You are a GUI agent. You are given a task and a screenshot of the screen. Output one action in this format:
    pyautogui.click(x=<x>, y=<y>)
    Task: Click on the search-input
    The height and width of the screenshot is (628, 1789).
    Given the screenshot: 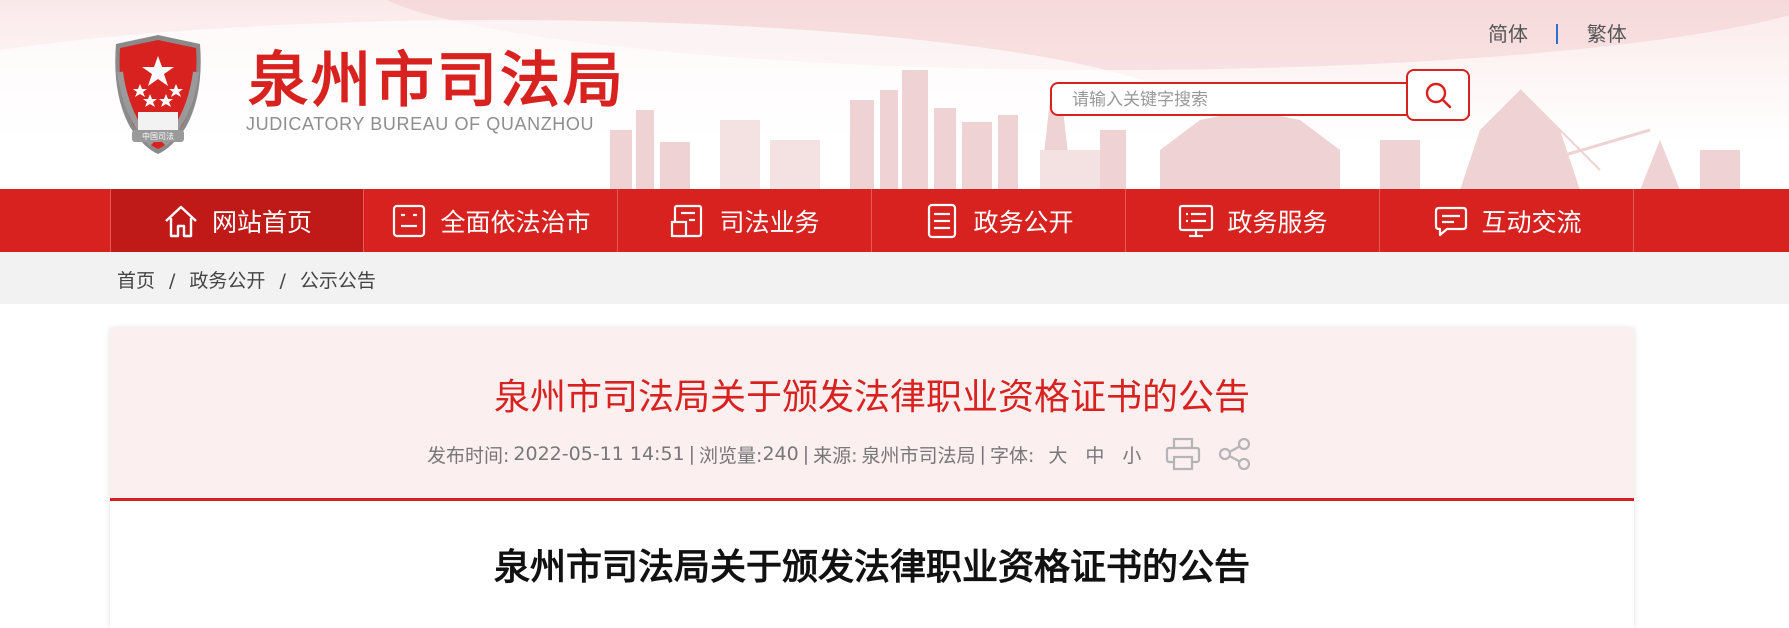 What is the action you would take?
    pyautogui.click(x=1262, y=100)
    